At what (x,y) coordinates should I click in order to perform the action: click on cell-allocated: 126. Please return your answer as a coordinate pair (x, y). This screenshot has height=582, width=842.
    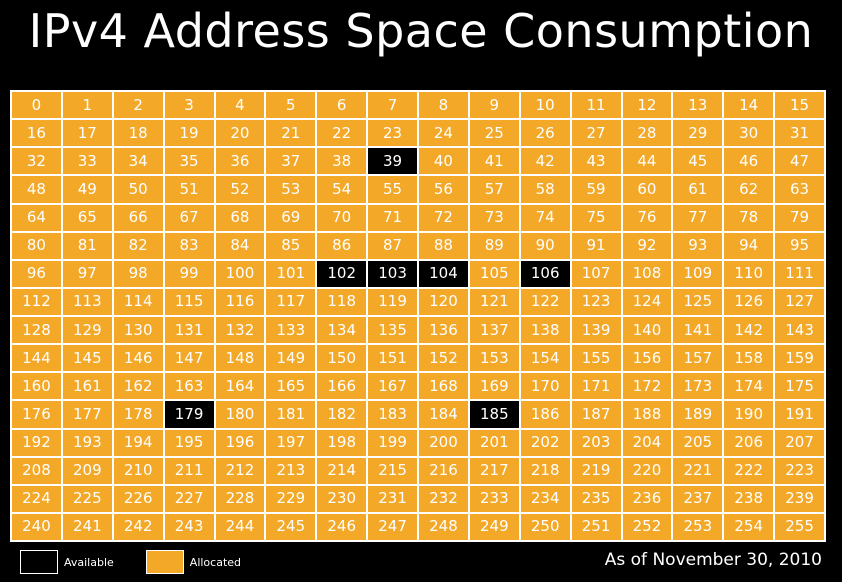
    Looking at the image, I should click on (749, 301).